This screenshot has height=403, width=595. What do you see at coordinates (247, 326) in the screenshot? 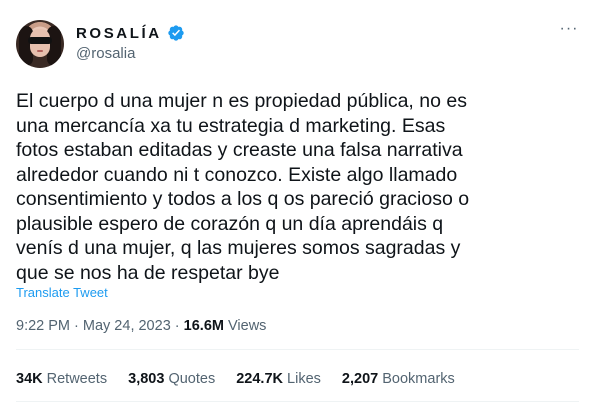
I see `views-label: Views` at bounding box center [247, 326].